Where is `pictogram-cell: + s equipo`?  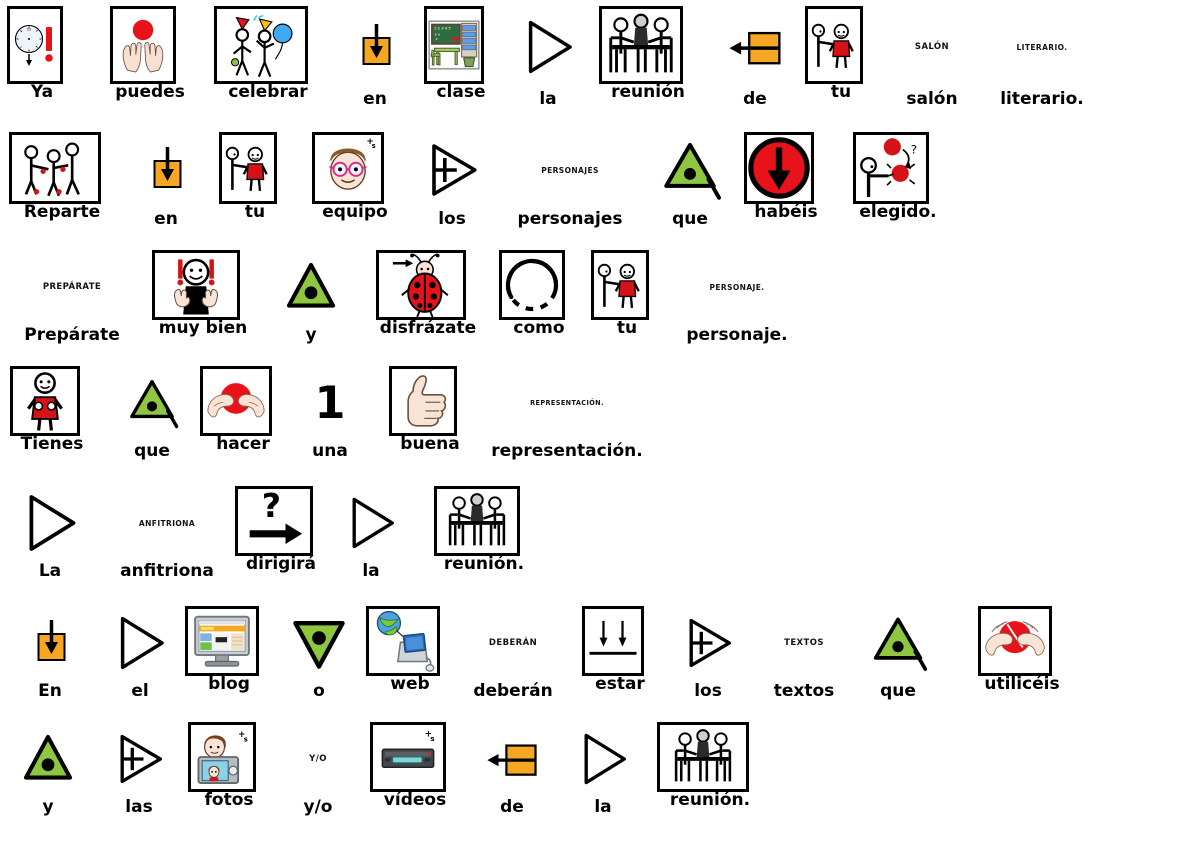
pictogram-cell: + s equipo is located at coordinates (355, 187).